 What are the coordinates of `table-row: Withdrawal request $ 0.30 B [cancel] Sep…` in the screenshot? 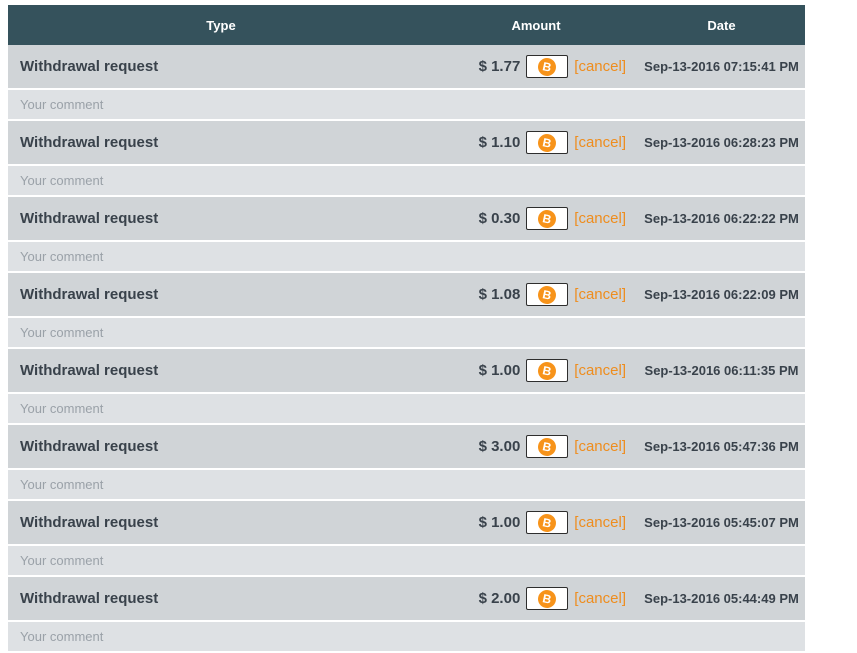 It's located at (406, 218).